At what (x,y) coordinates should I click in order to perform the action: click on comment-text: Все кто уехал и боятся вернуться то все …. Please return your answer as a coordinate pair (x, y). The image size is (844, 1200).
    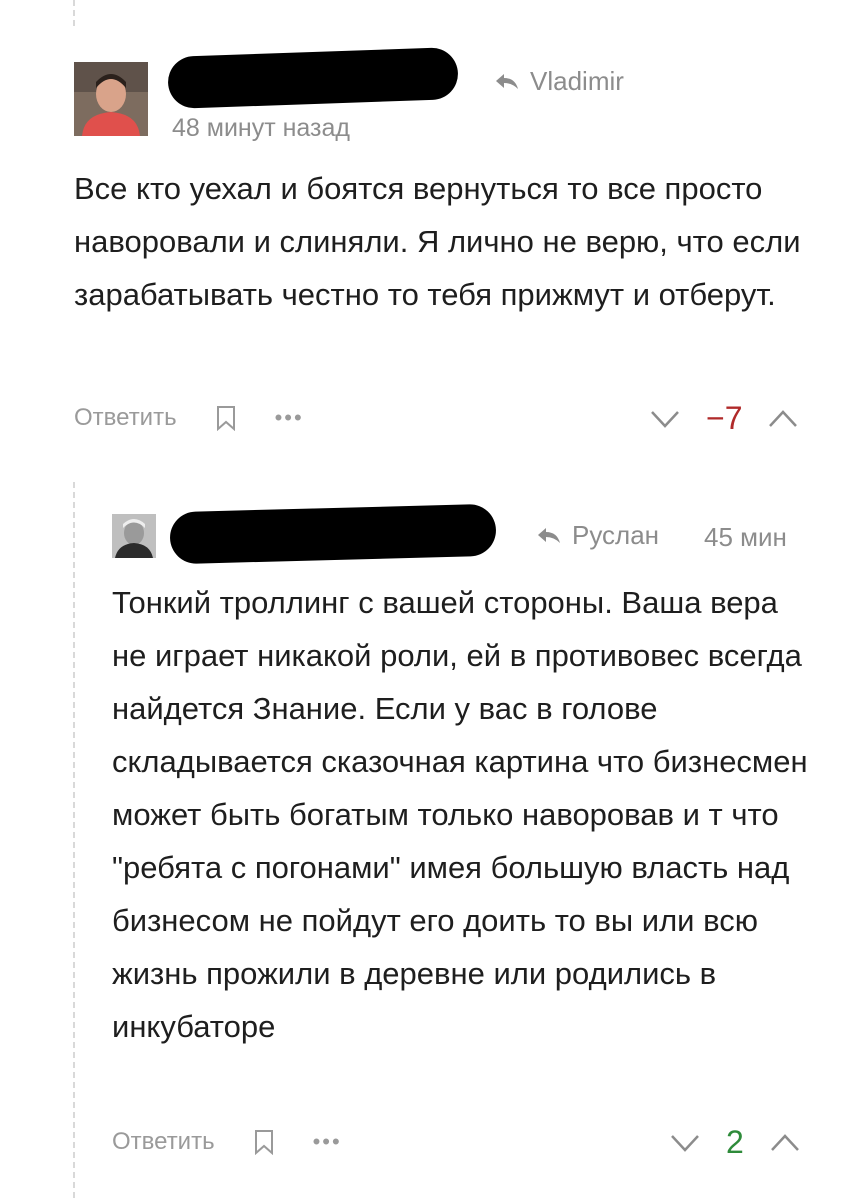
    Looking at the image, I should click on (437, 241).